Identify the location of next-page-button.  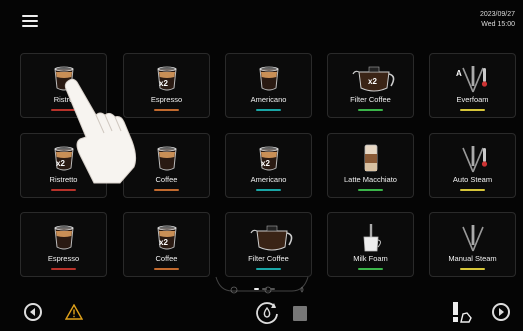
(501, 312).